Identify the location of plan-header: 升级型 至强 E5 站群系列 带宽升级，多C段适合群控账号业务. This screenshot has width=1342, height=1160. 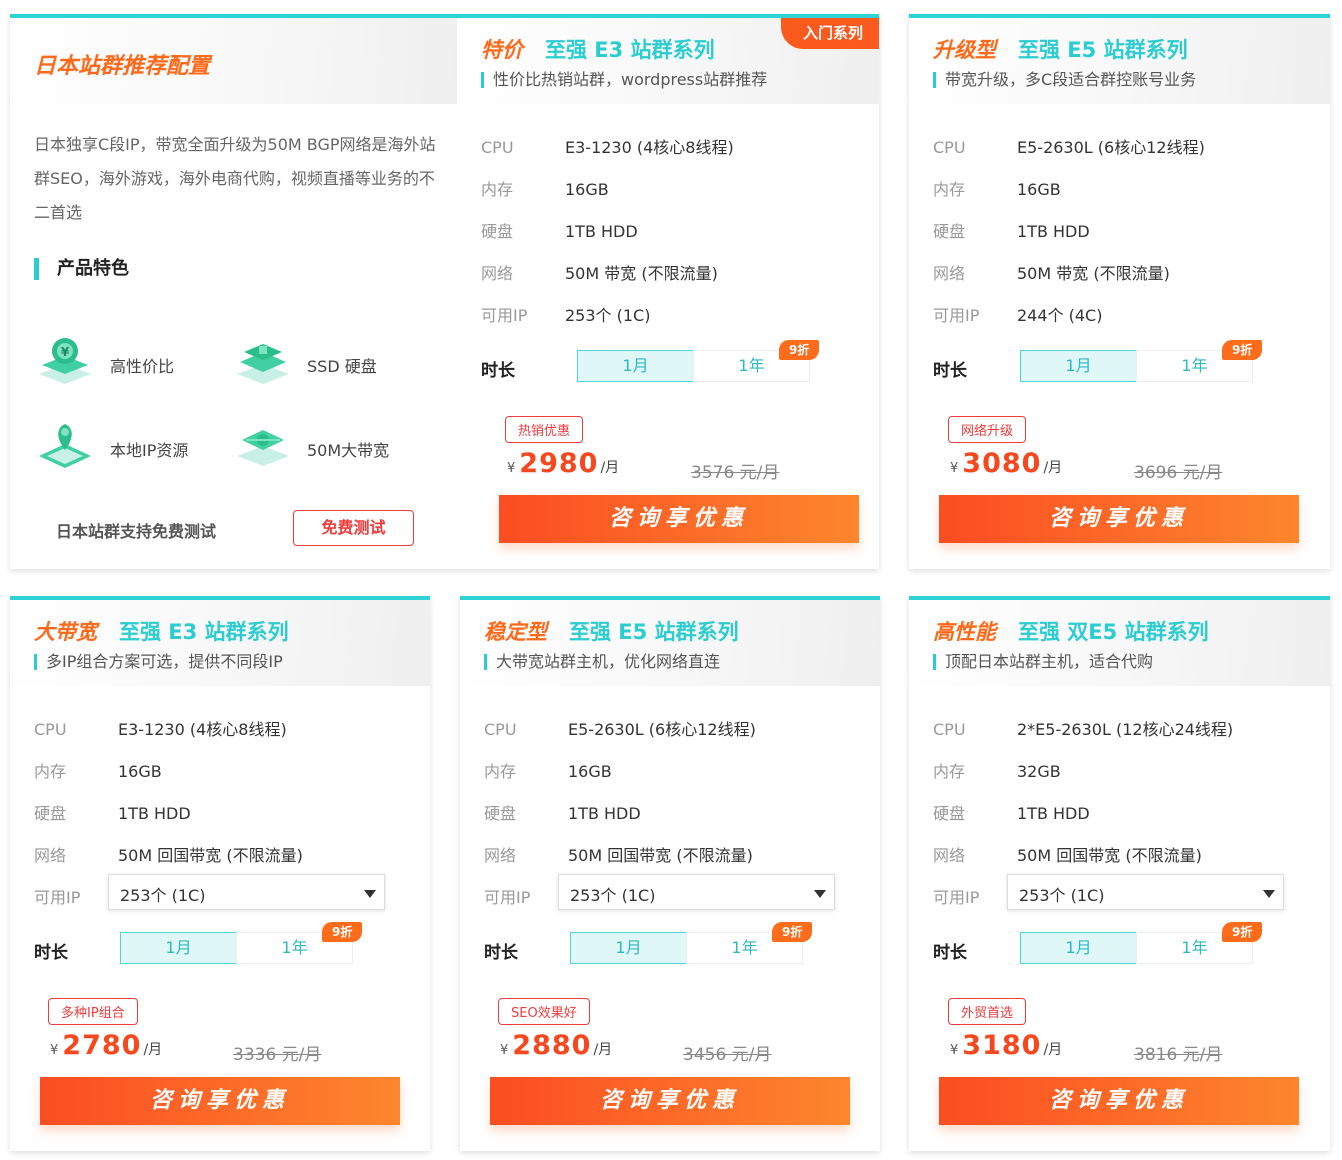
(1119, 61).